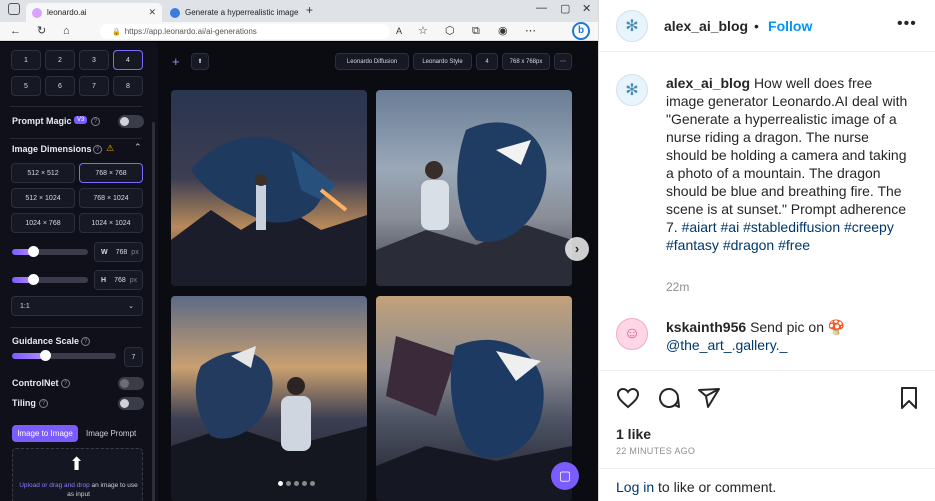 The image size is (935, 501). I want to click on collections-icon: ⧉, so click(476, 31).